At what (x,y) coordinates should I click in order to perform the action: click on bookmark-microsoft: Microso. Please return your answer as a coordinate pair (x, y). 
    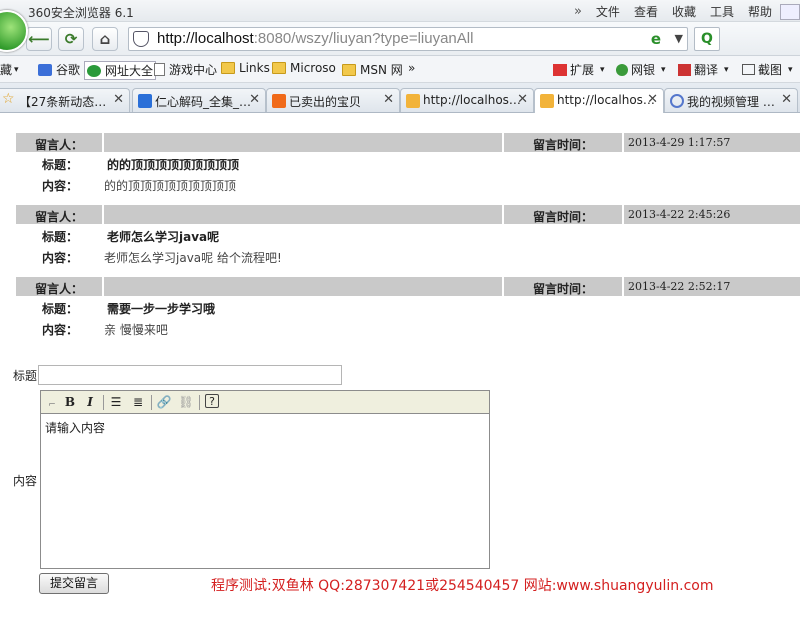
    Looking at the image, I should click on (304, 68).